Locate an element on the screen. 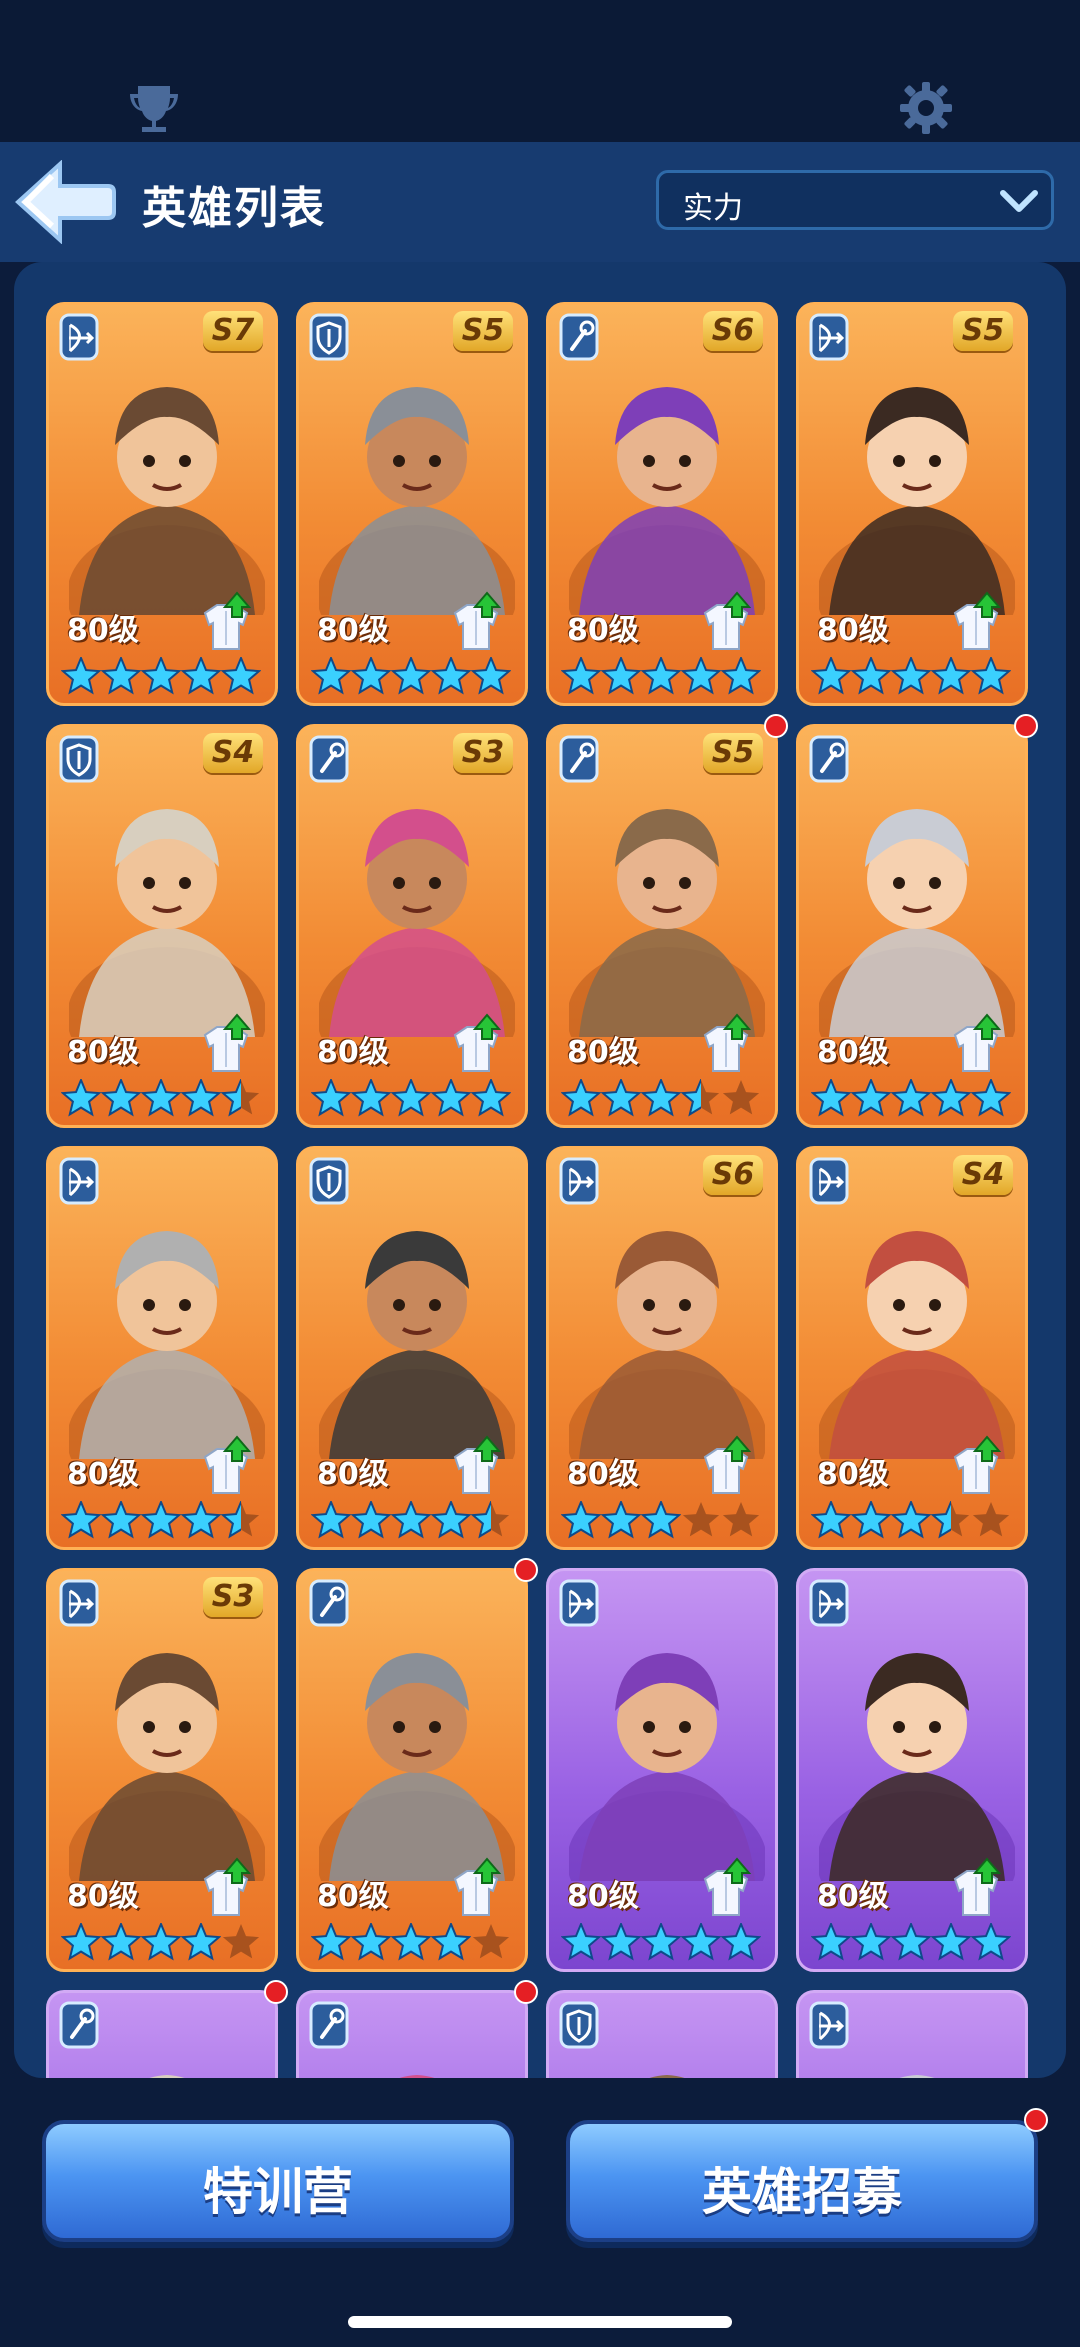 This screenshot has width=1080, height=2347. shield-icon is located at coordinates (329, 1181).